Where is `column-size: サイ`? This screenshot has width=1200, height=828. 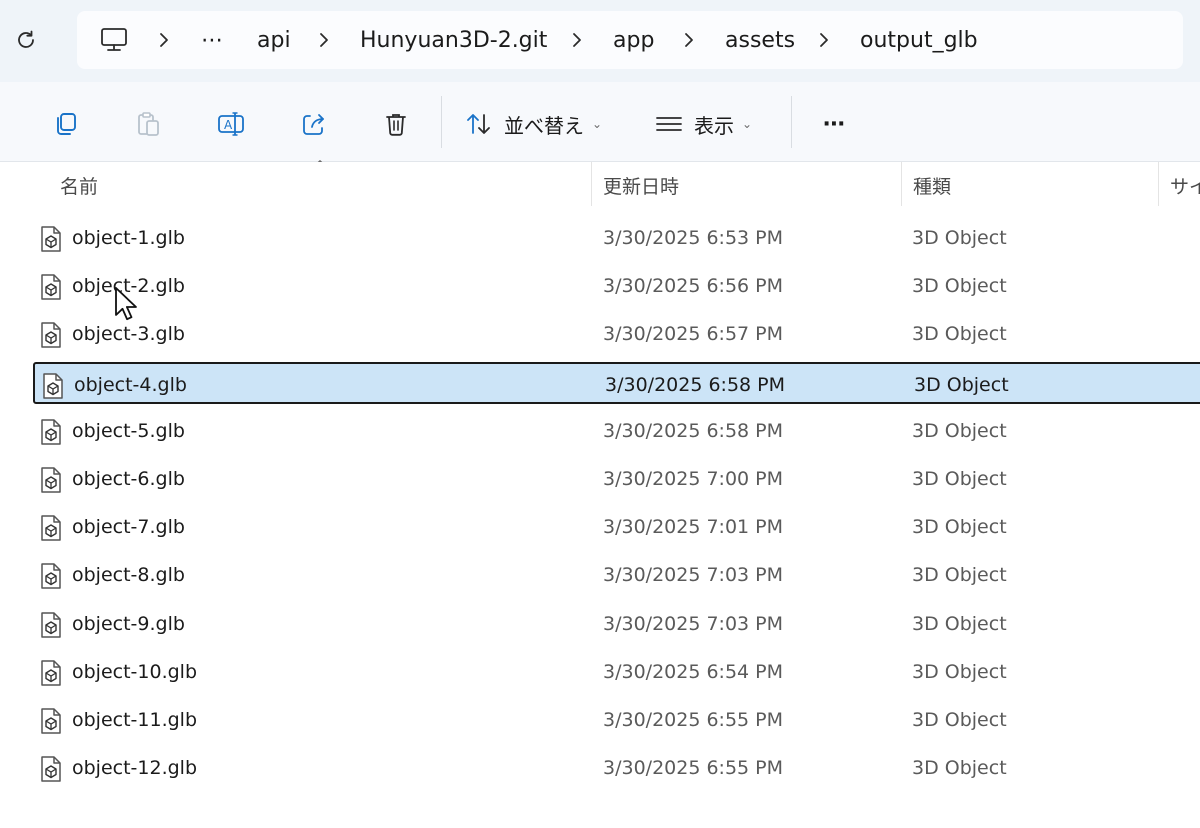 column-size: サイ is located at coordinates (1185, 185).